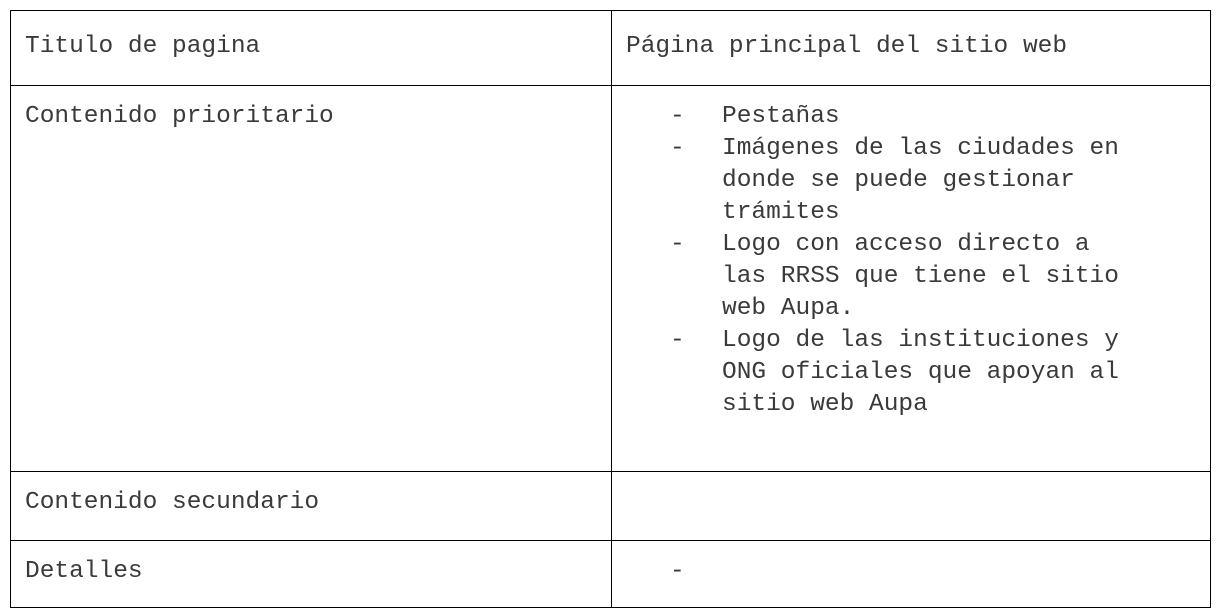  Describe the element at coordinates (677, 571) in the screenshot. I see `details-dash: -` at that location.